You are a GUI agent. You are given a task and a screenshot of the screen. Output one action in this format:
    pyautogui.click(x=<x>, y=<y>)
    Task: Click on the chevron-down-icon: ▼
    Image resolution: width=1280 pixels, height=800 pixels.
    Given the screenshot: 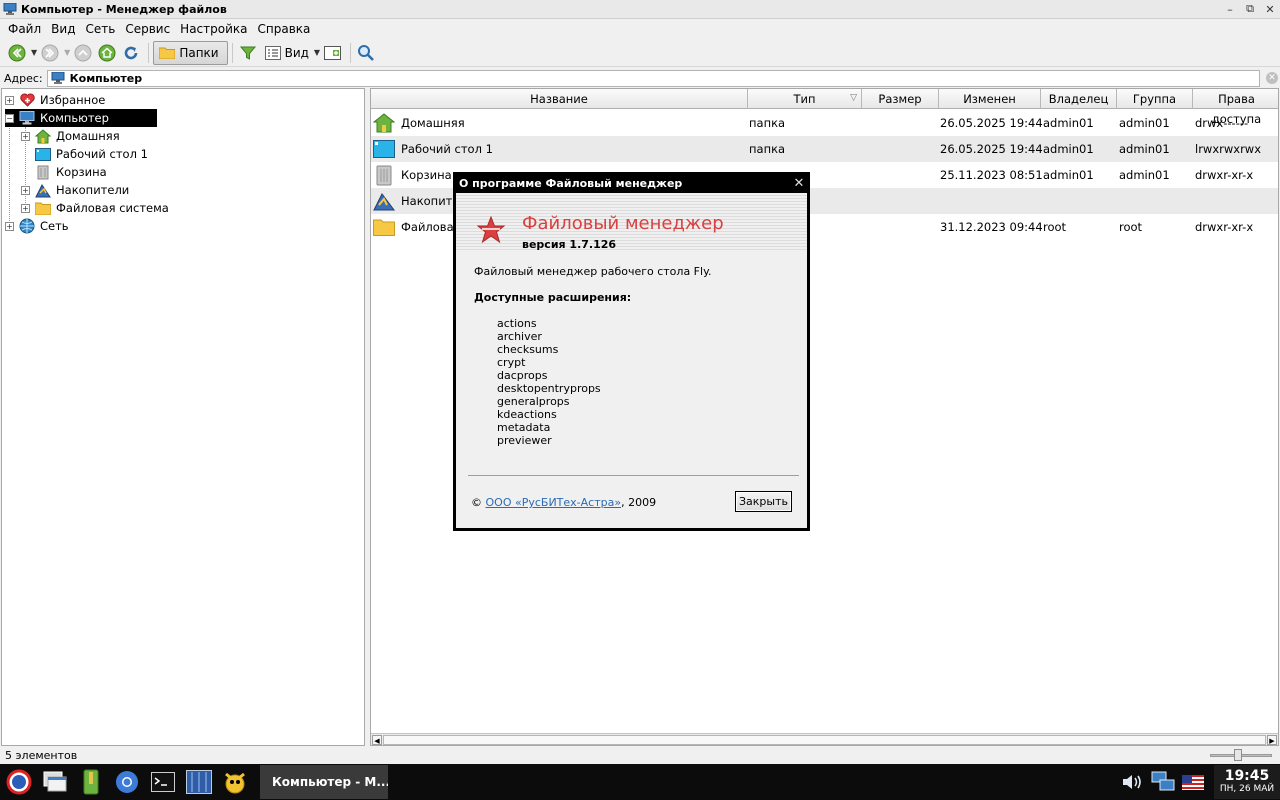 What is the action you would take?
    pyautogui.click(x=34, y=52)
    